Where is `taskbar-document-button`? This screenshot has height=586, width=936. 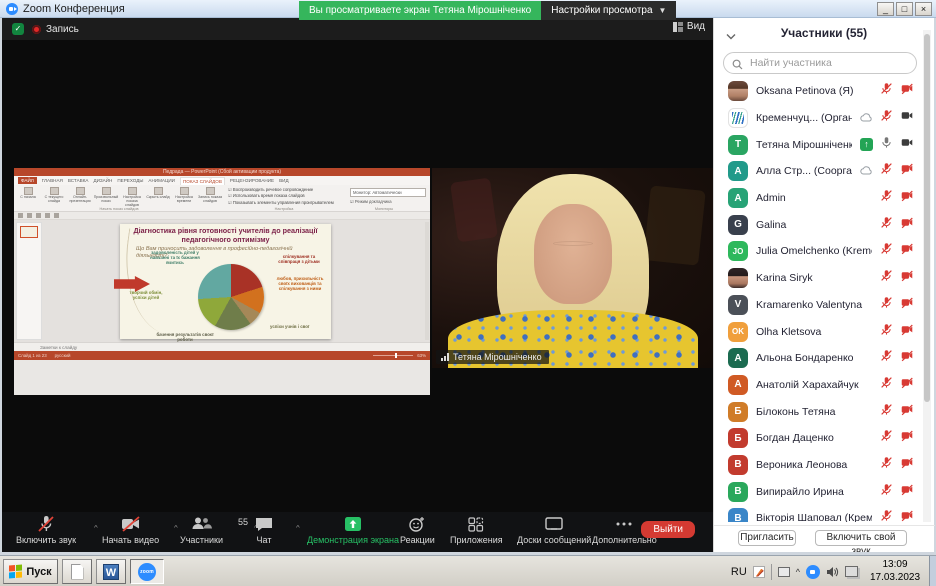
taskbar-document-button is located at coordinates (77, 571).